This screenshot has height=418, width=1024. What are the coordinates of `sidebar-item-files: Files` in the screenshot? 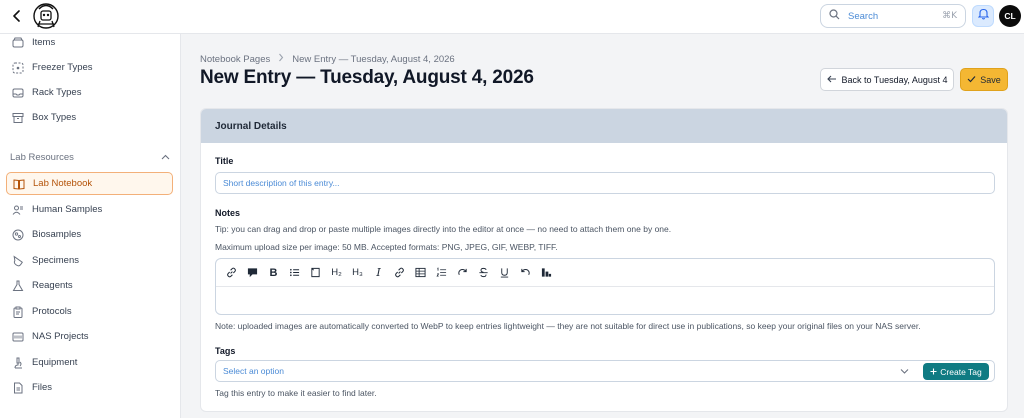 It's located at (89, 387).